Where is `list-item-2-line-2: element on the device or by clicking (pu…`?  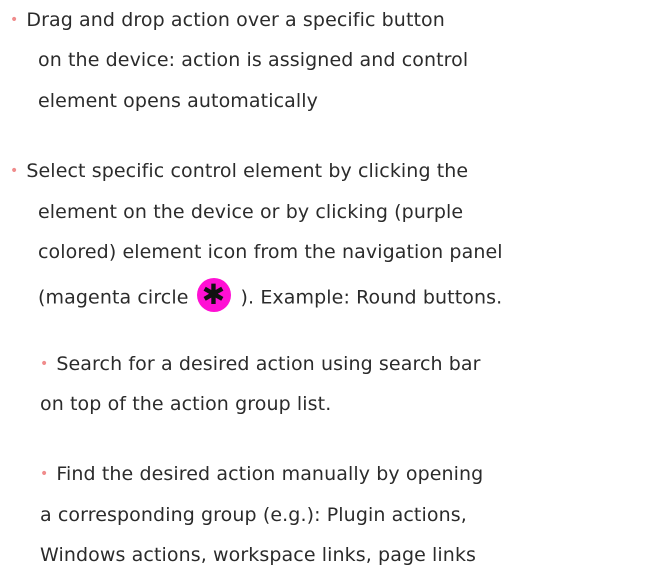
list-item-2-line-2: element on the device or by clicking (pu… is located at coordinates (251, 212).